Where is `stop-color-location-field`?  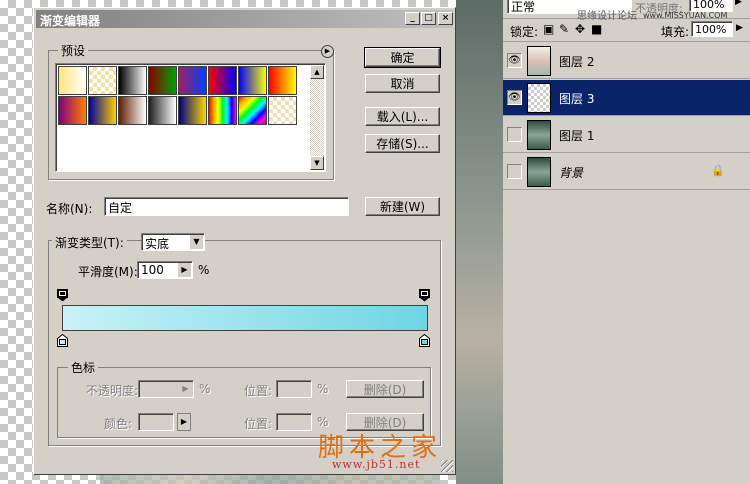
stop-color-location-field is located at coordinates (294, 422).